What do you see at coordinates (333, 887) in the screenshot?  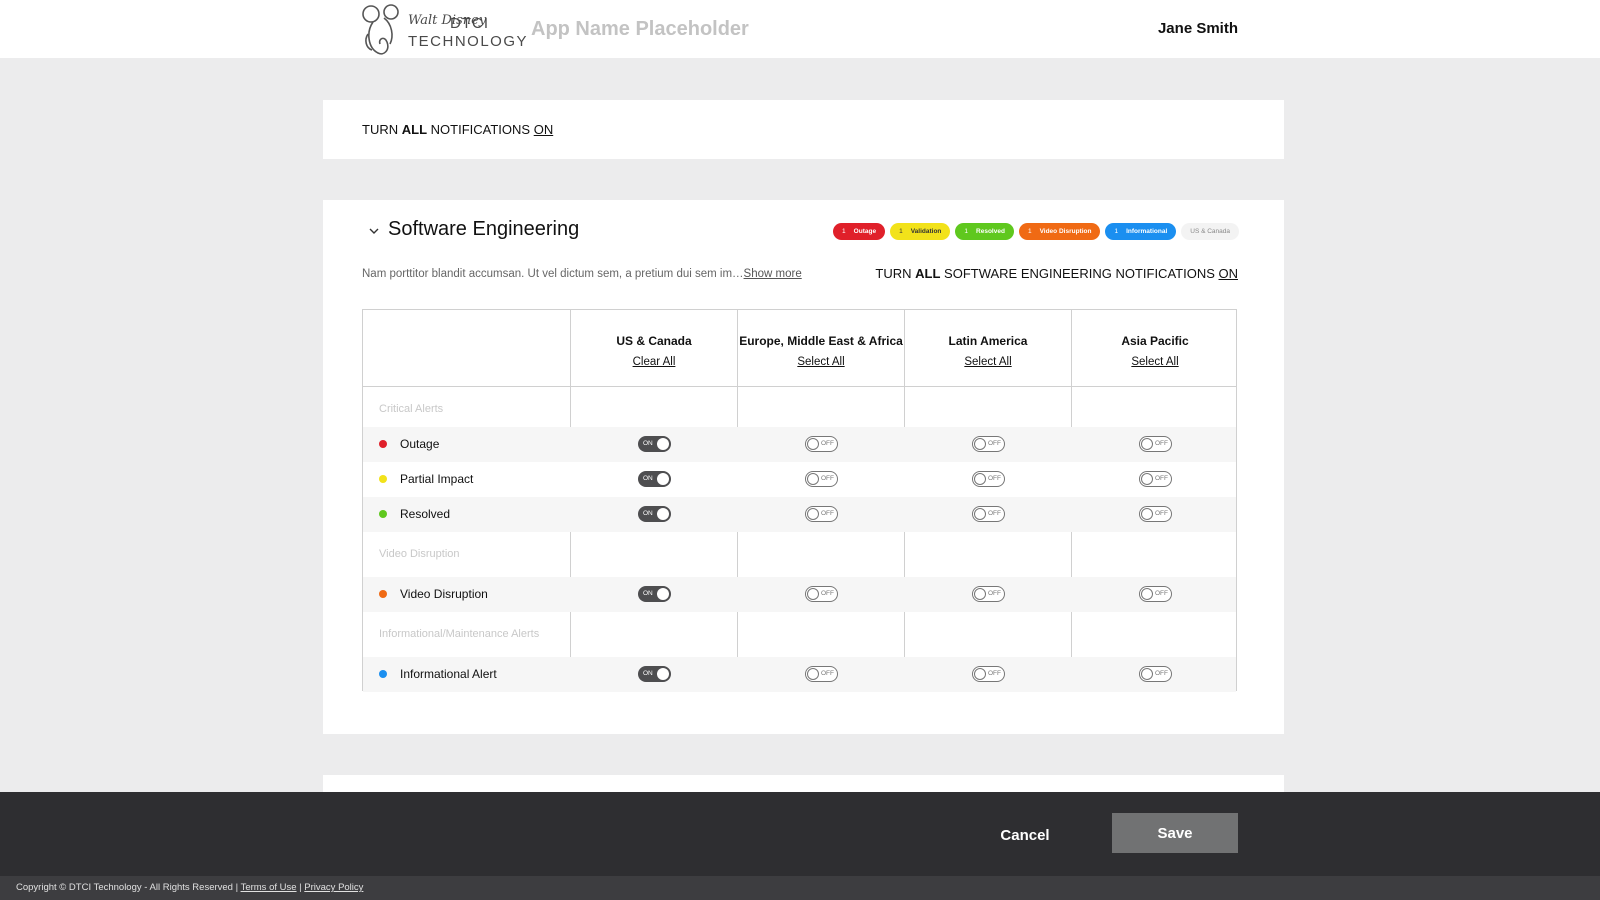 I see `privacy-policy-link: Privacy Policy` at bounding box center [333, 887].